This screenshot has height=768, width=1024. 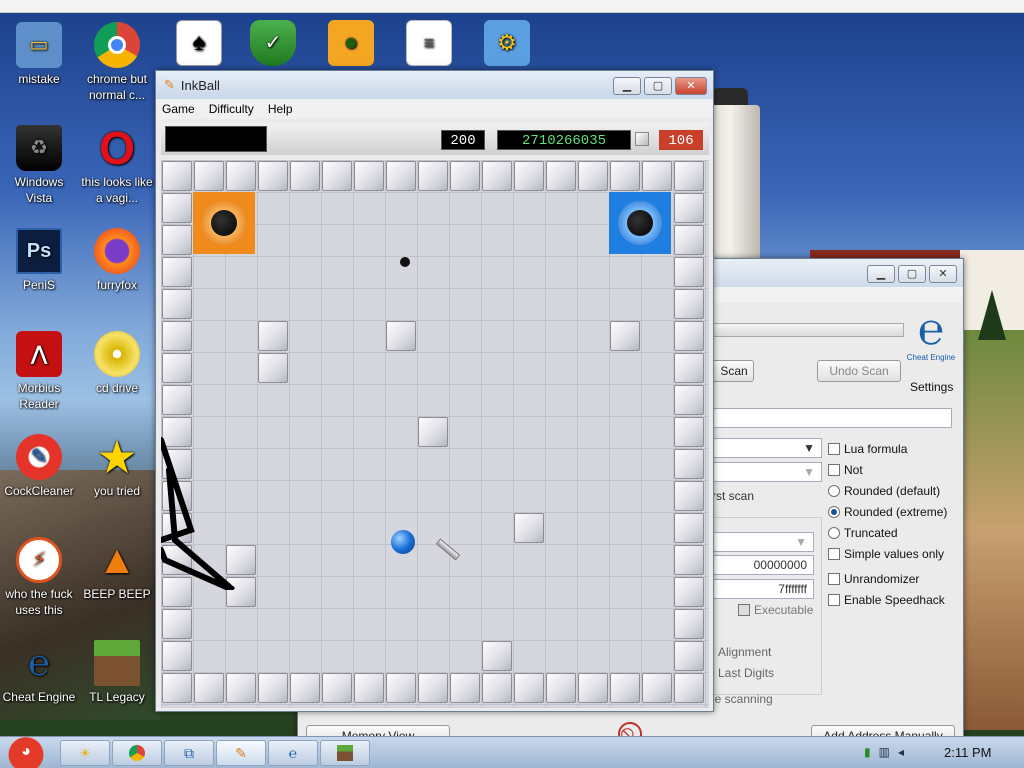 I want to click on inkball-app-icon: ✎, so click(x=169, y=84).